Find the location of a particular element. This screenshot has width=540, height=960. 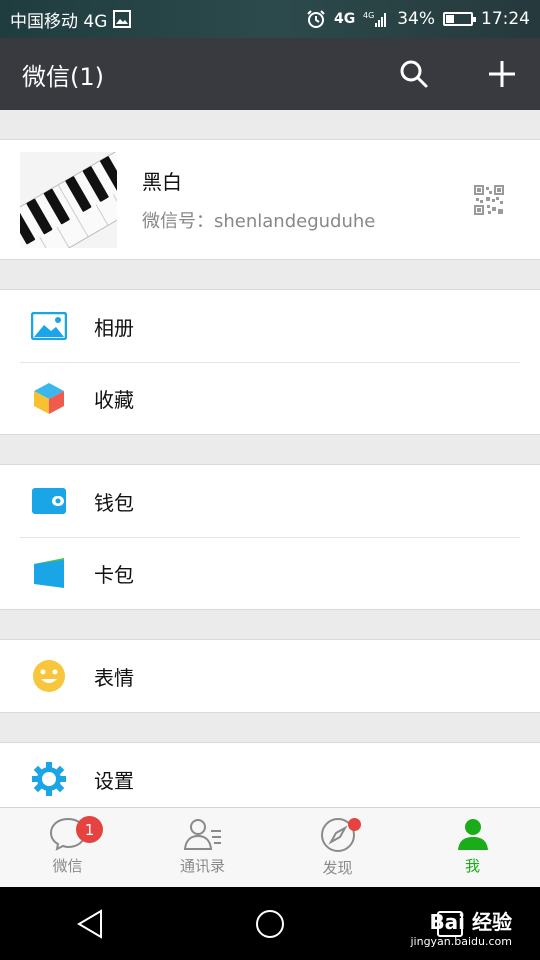

add-button is located at coordinates (502, 74).